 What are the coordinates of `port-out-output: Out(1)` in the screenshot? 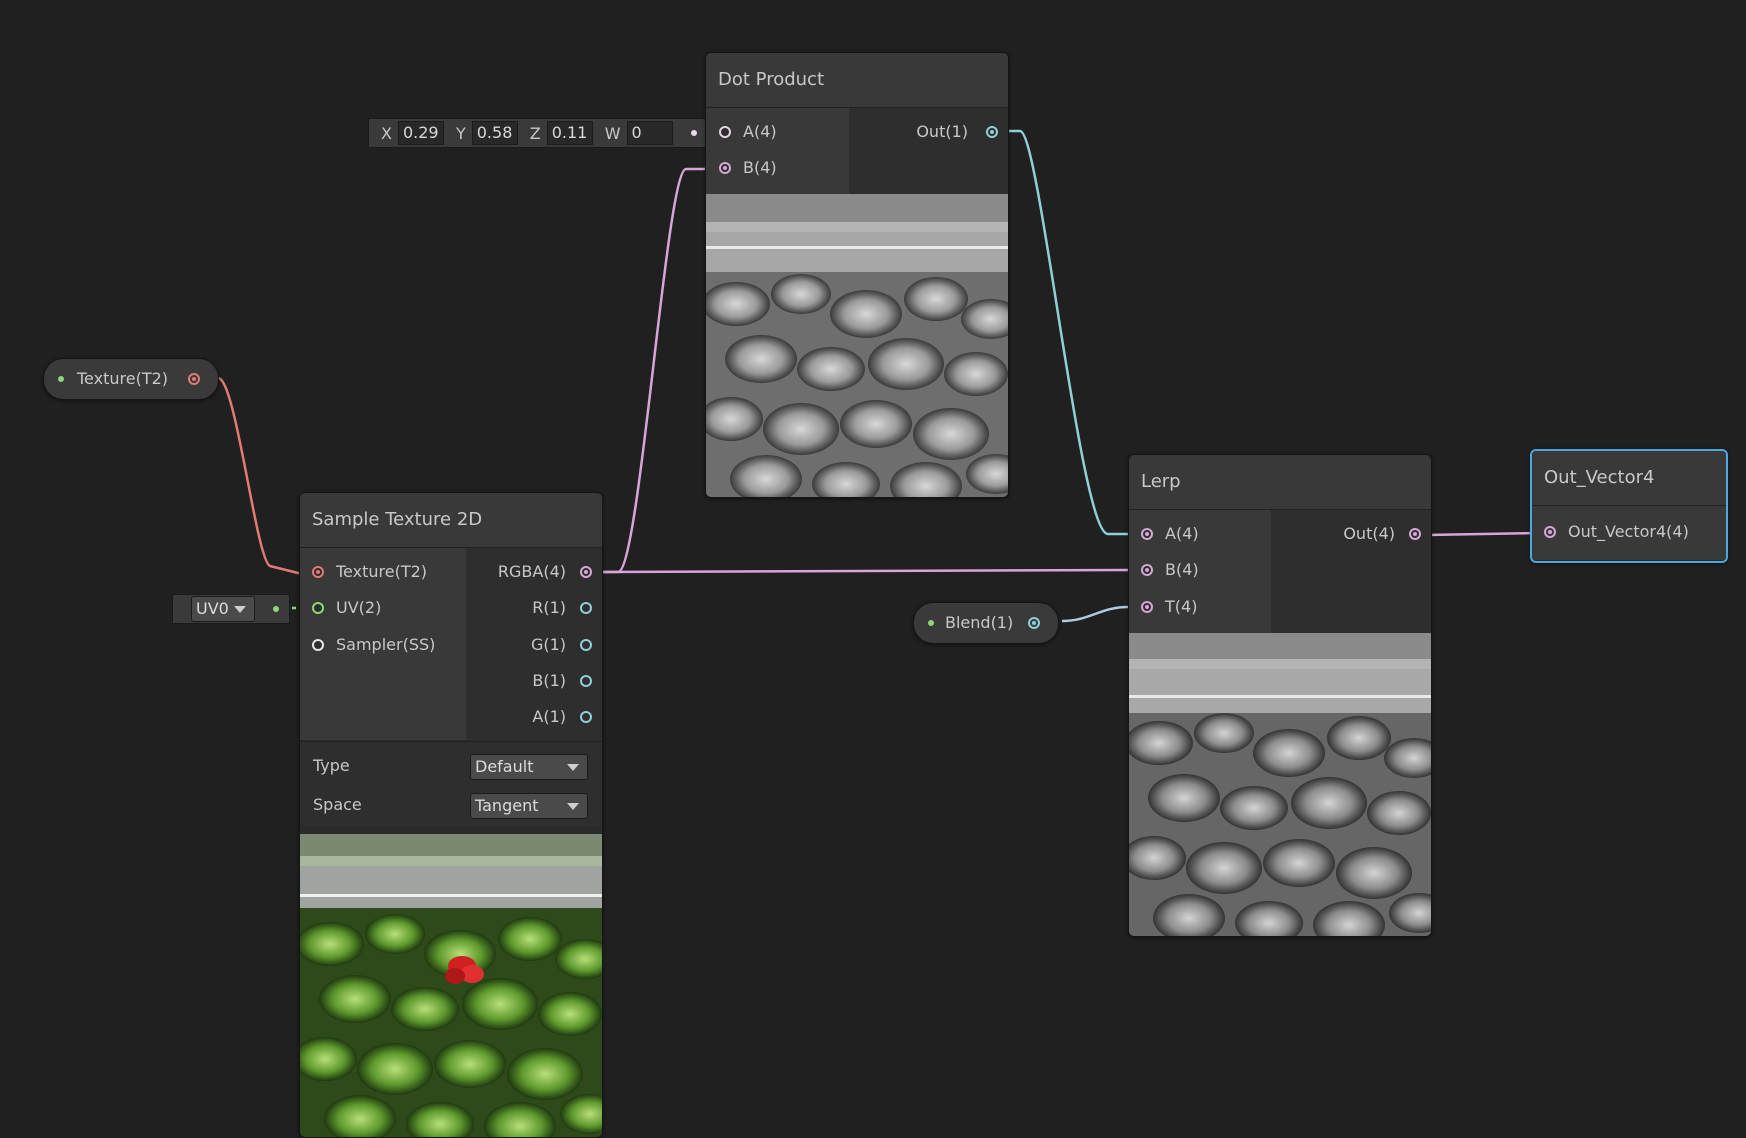 It's located at (938, 132).